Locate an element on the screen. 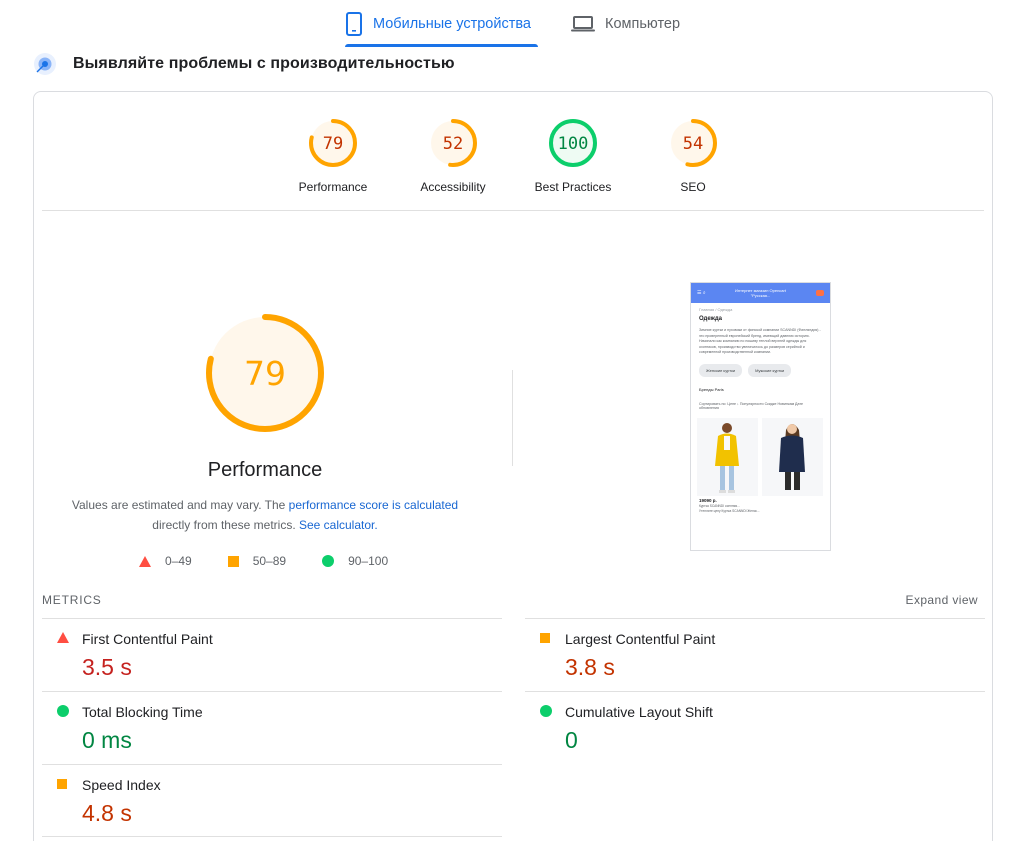  thumbnail-products is located at coordinates (760, 453).